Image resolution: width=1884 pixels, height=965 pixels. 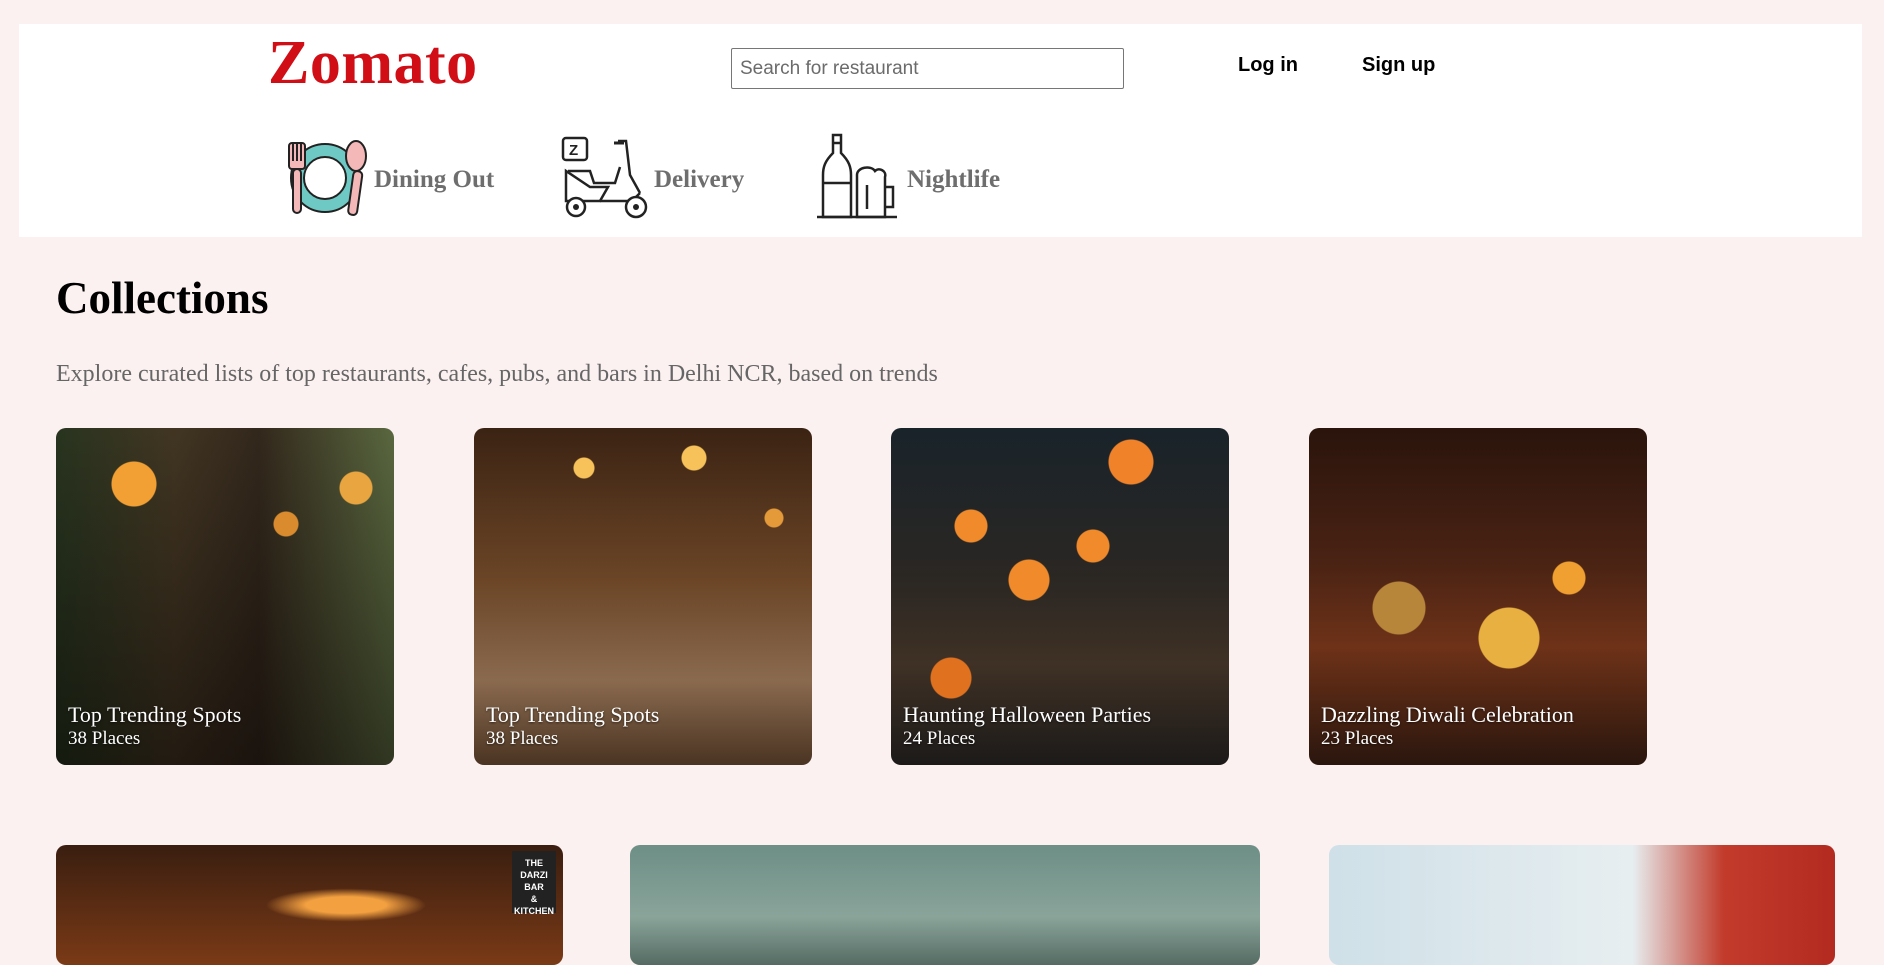 What do you see at coordinates (434, 179) in the screenshot?
I see `category-label-dining-out: Dining Out` at bounding box center [434, 179].